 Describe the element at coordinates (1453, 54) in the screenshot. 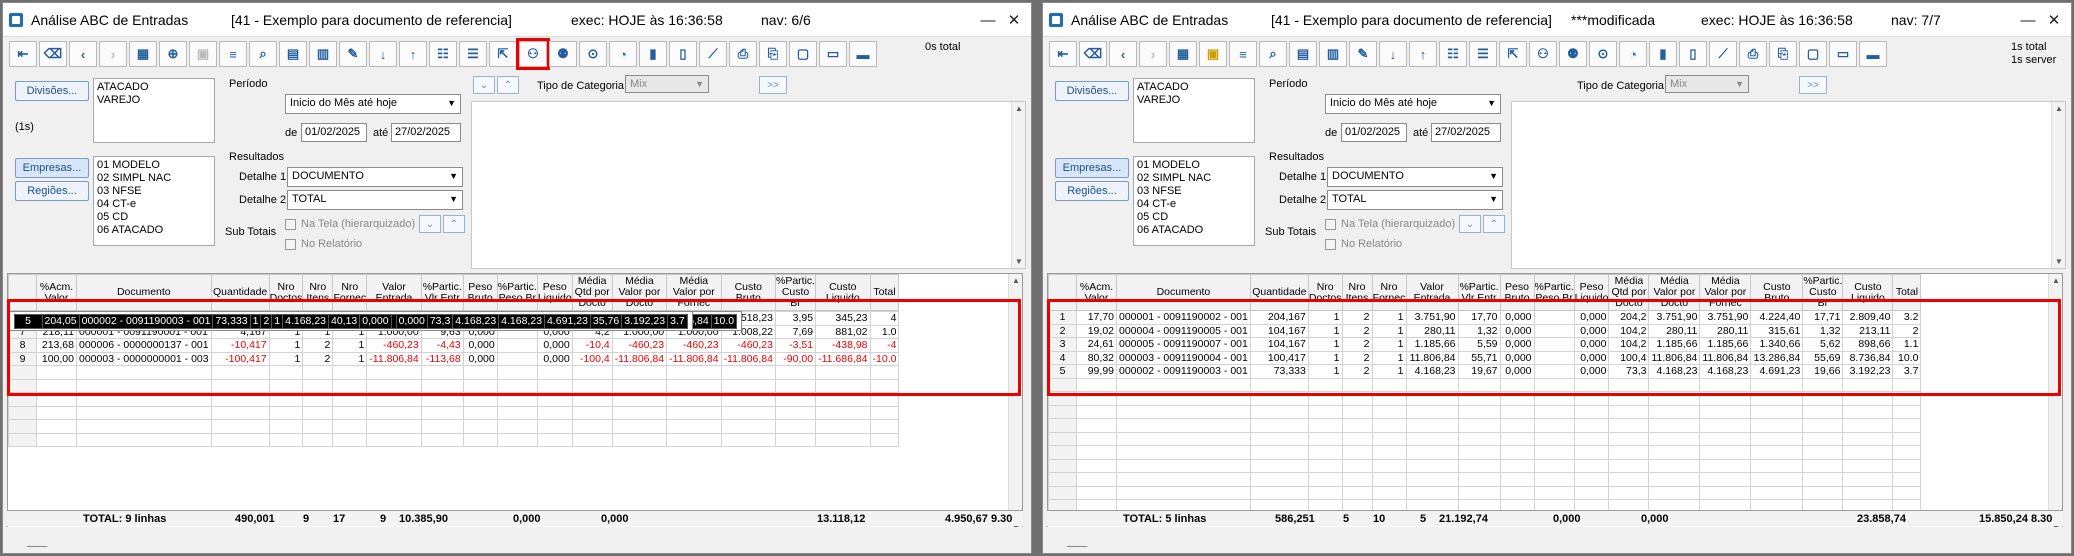

I see `tree-icon: ☷` at that location.